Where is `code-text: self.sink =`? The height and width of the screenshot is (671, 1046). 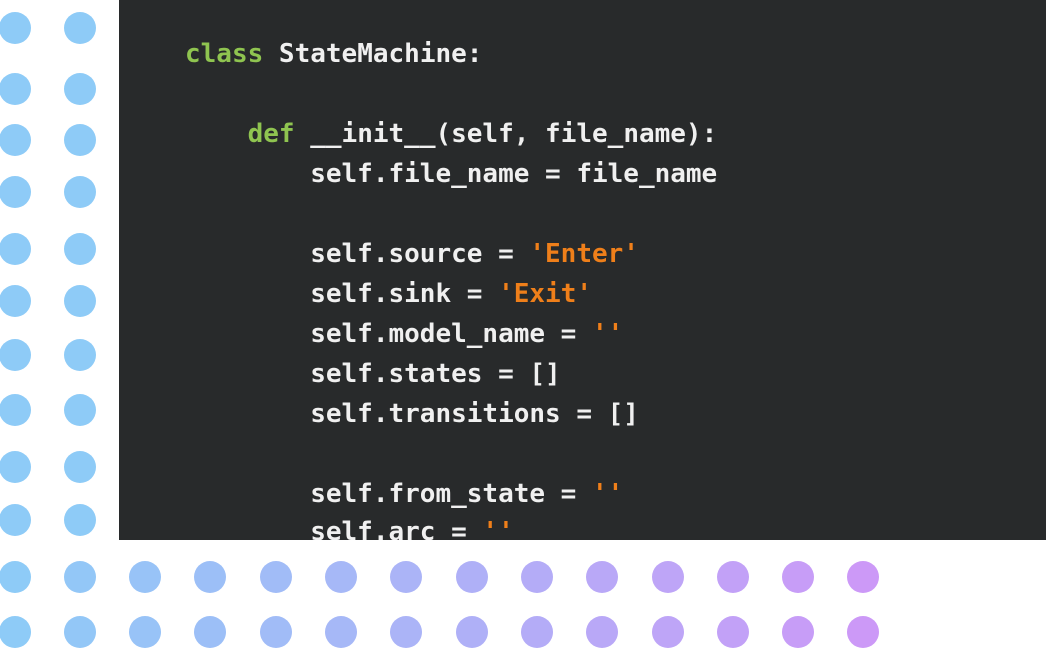 code-text: self.sink = is located at coordinates (342, 294).